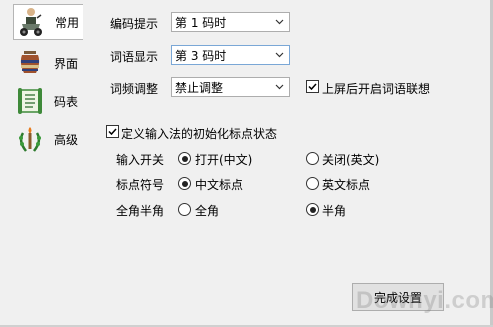 This screenshot has height=327, width=493. What do you see at coordinates (201, 22) in the screenshot?
I see `select-value: 第 1 码时` at bounding box center [201, 22].